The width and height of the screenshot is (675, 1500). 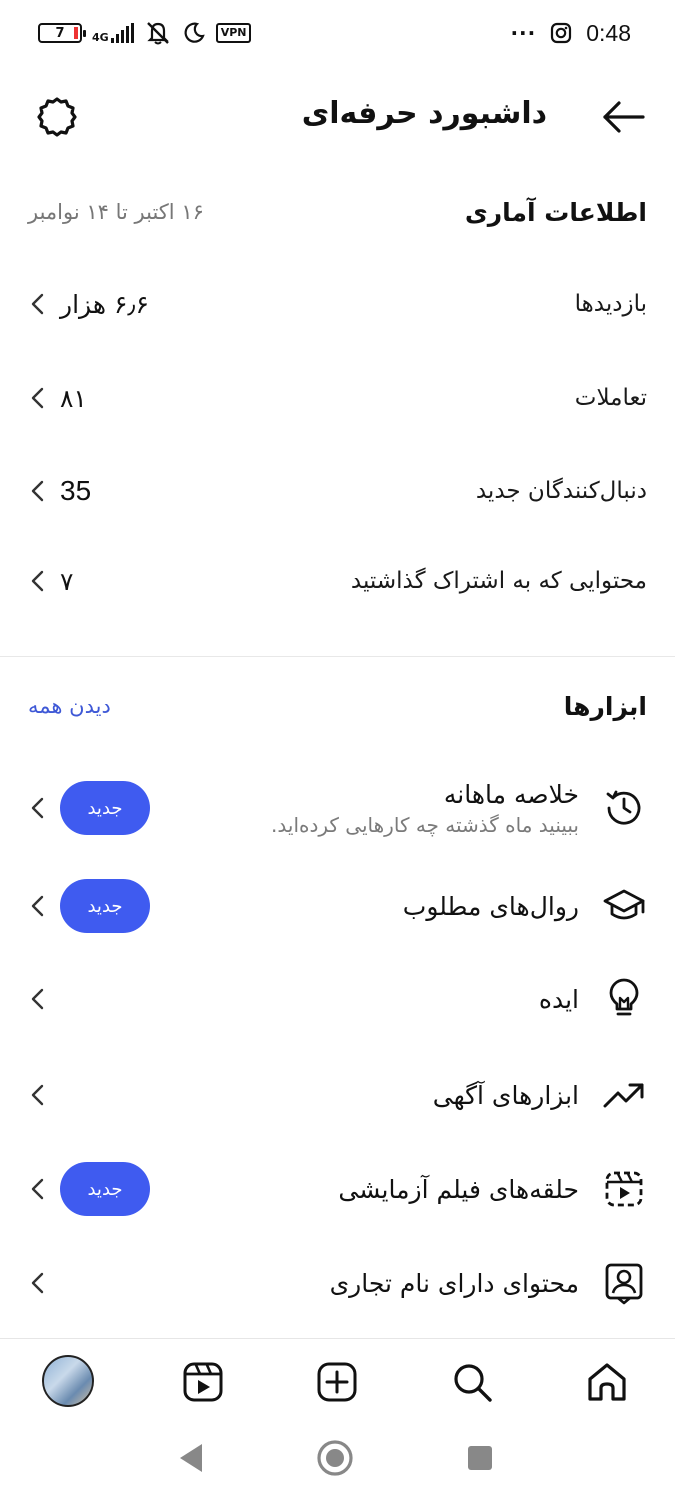 What do you see at coordinates (561, 33) in the screenshot?
I see `instagram-notification-icon` at bounding box center [561, 33].